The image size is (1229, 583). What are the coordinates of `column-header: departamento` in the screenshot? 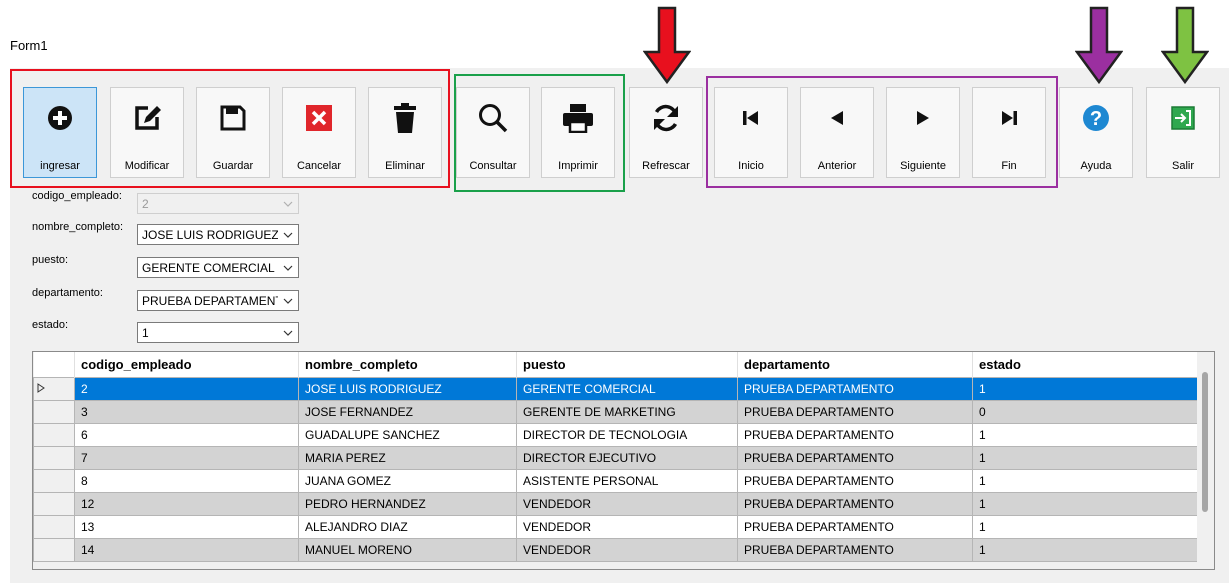 It's located at (855, 364).